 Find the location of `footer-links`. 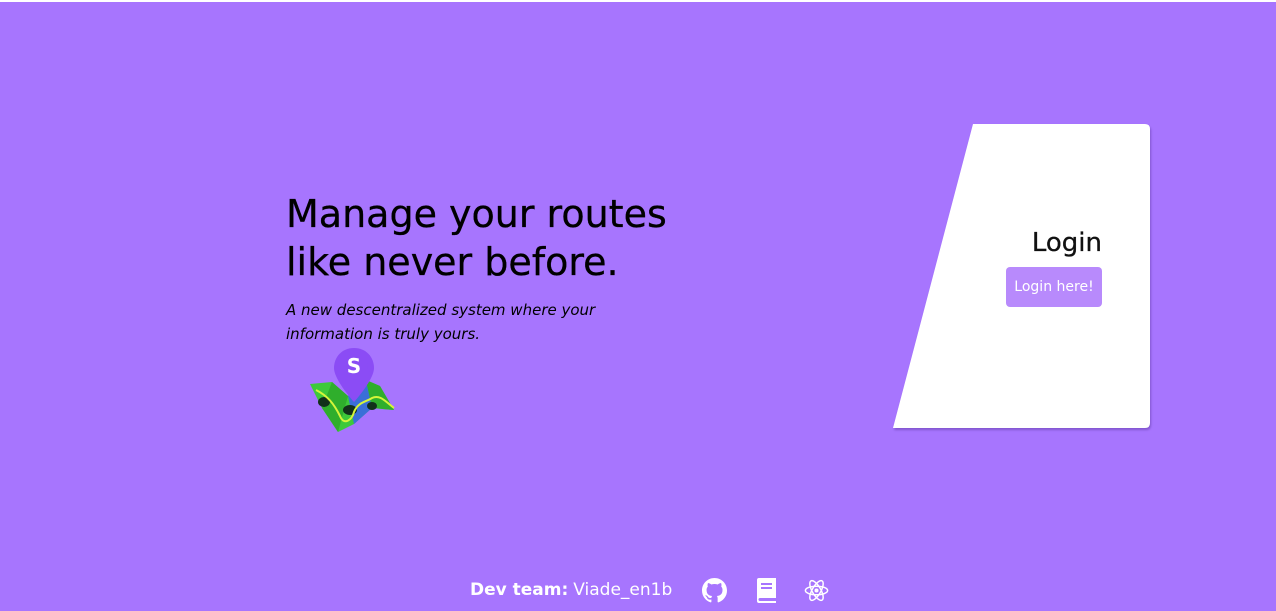

footer-links is located at coordinates (765, 590).